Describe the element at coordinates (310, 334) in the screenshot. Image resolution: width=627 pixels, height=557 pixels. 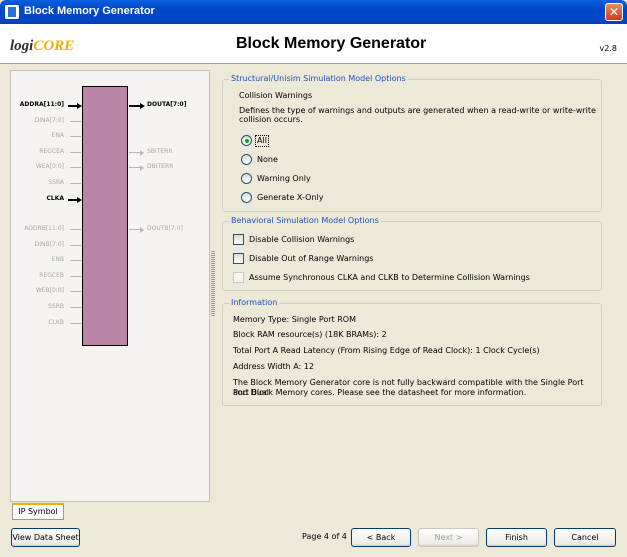
I see `info-block-ram: Block RAM resource(s) (18K BRAMs): 2` at that location.